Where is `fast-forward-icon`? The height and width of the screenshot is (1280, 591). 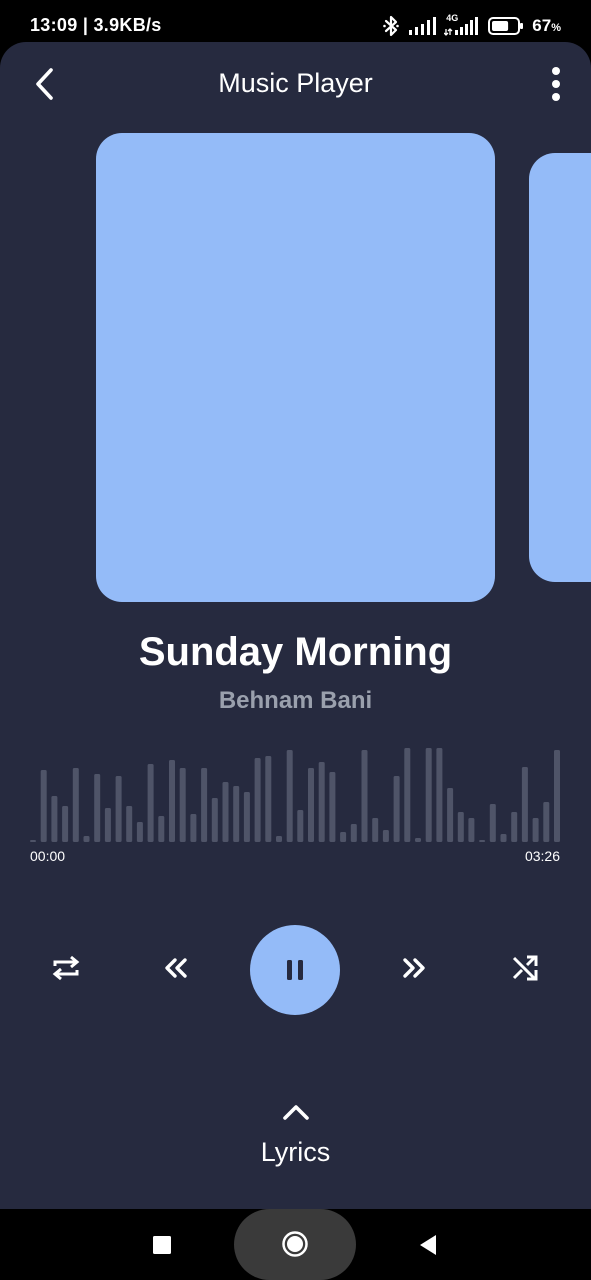
fast-forward-icon is located at coordinates (414, 968).